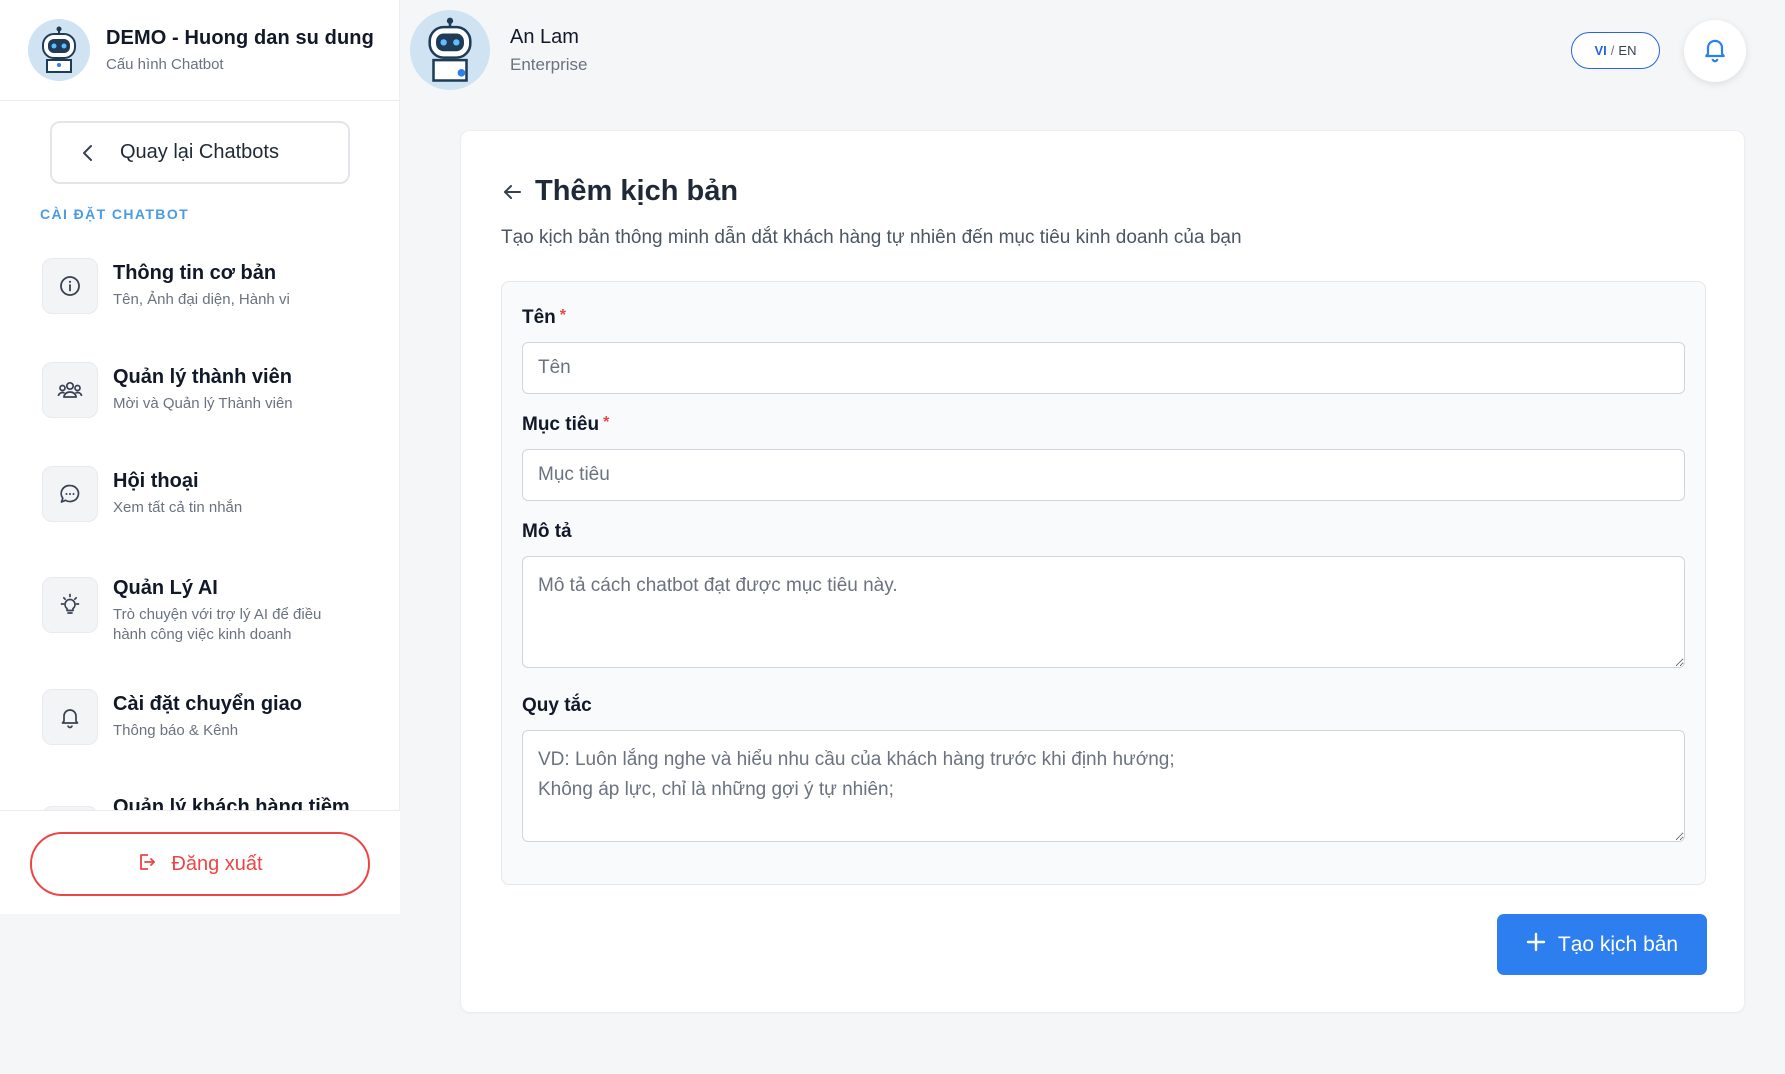 The height and width of the screenshot is (1074, 1785). I want to click on name-label: Tên *, so click(544, 318).